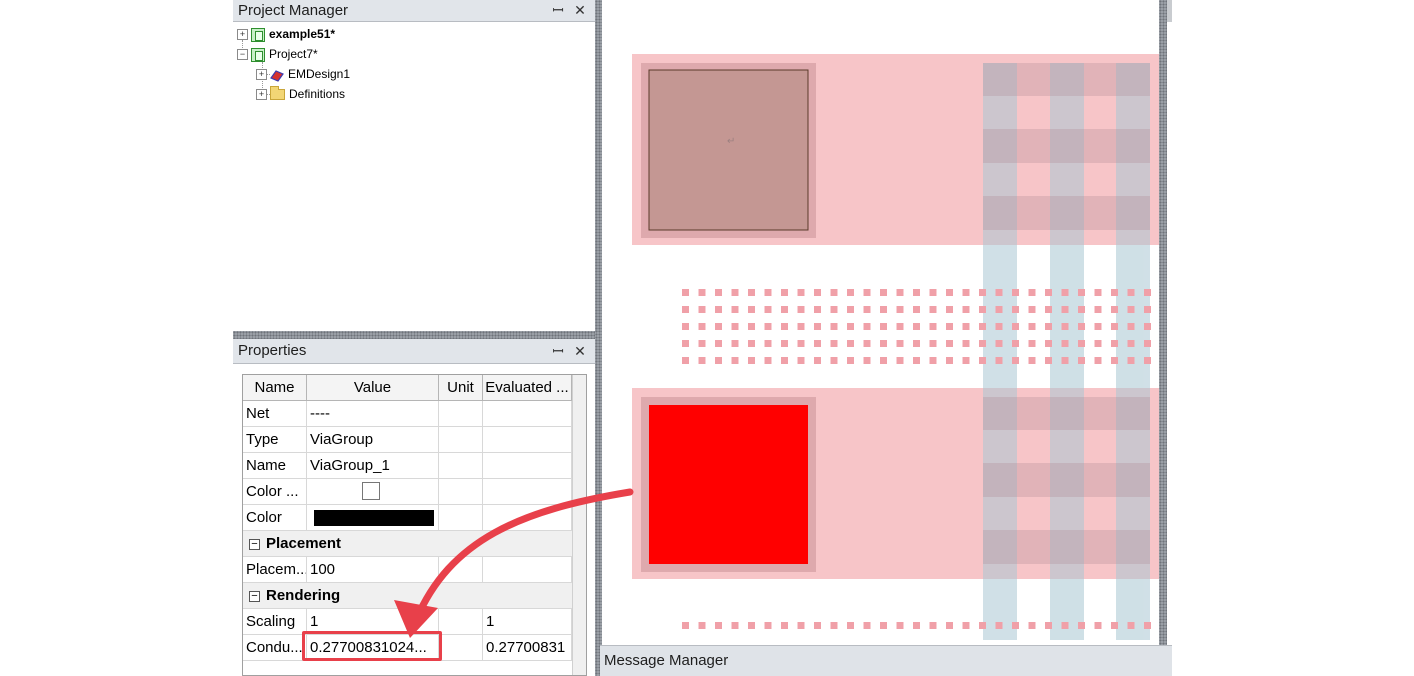  What do you see at coordinates (275, 388) in the screenshot?
I see `column-header-name: Name` at bounding box center [275, 388].